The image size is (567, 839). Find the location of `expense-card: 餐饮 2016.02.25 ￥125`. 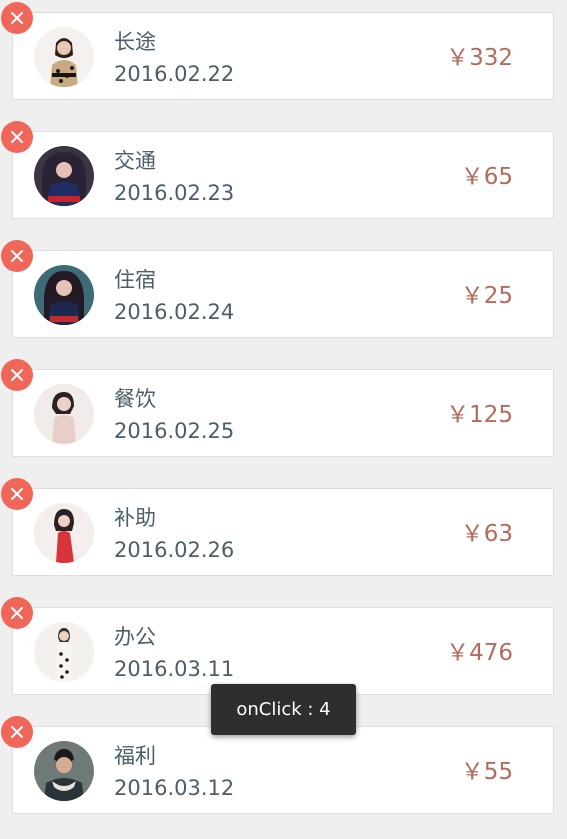

expense-card: 餐饮 2016.02.25 ￥125 is located at coordinates (283, 413).